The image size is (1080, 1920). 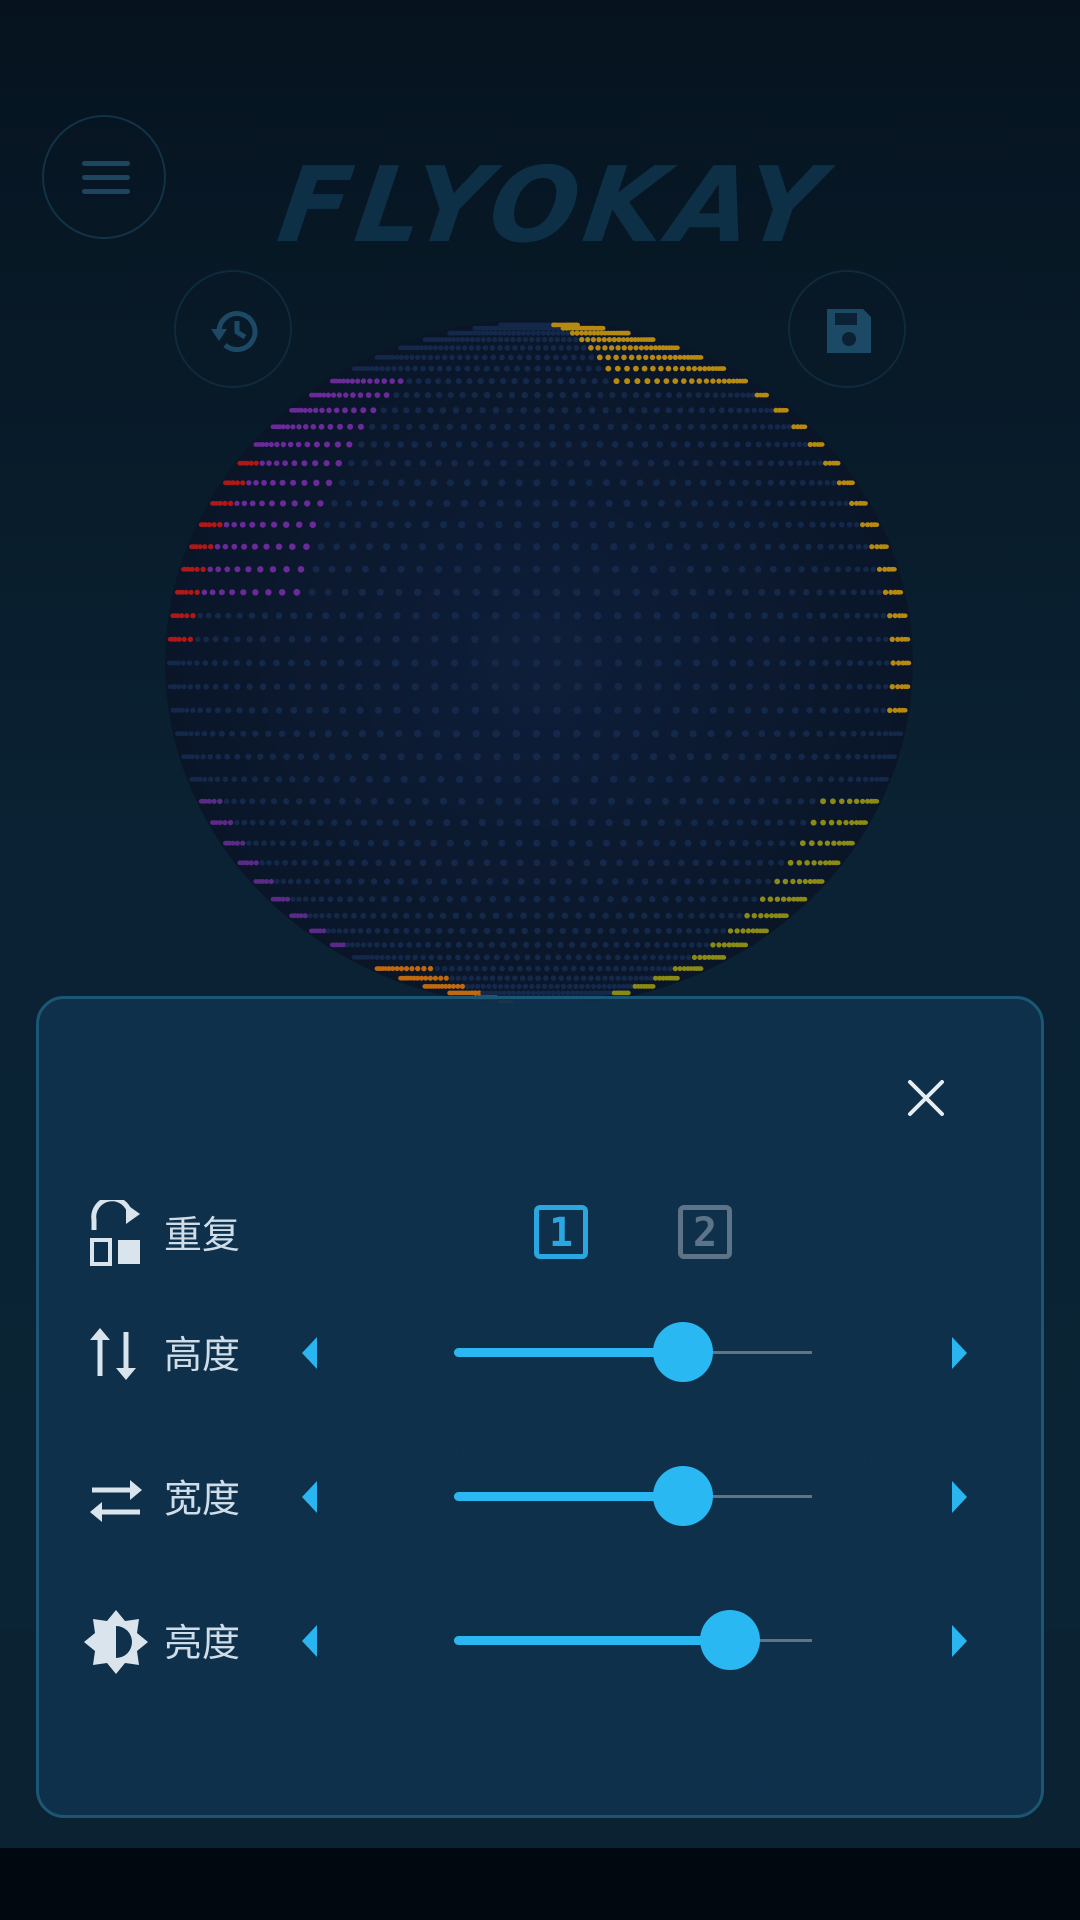 I want to click on brightness-slider-knob, so click(x=729, y=1640).